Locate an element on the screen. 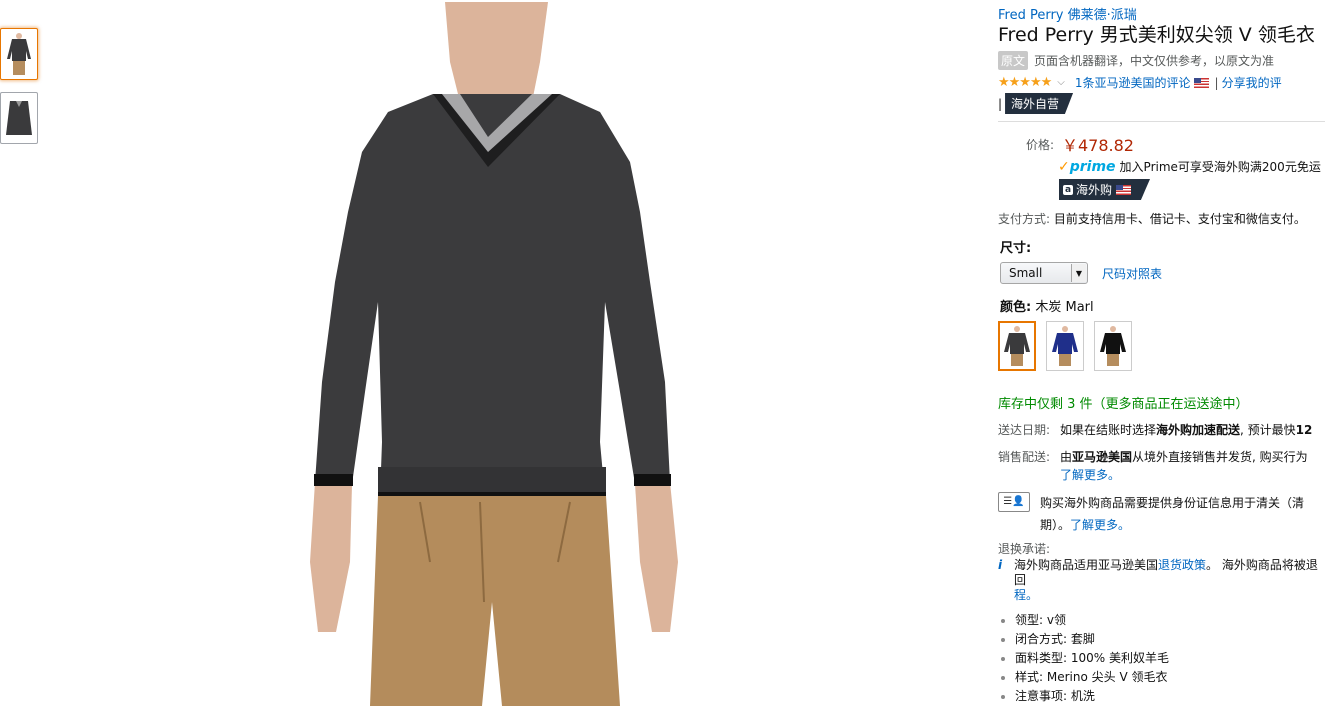 The width and height of the screenshot is (1325, 706). delivery-label: 送达日期: is located at coordinates (1024, 430).